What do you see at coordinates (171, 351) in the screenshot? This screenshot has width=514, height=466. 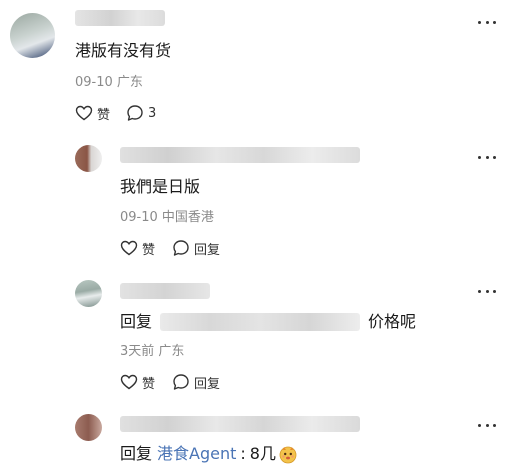 I see `reply-location: 广东` at bounding box center [171, 351].